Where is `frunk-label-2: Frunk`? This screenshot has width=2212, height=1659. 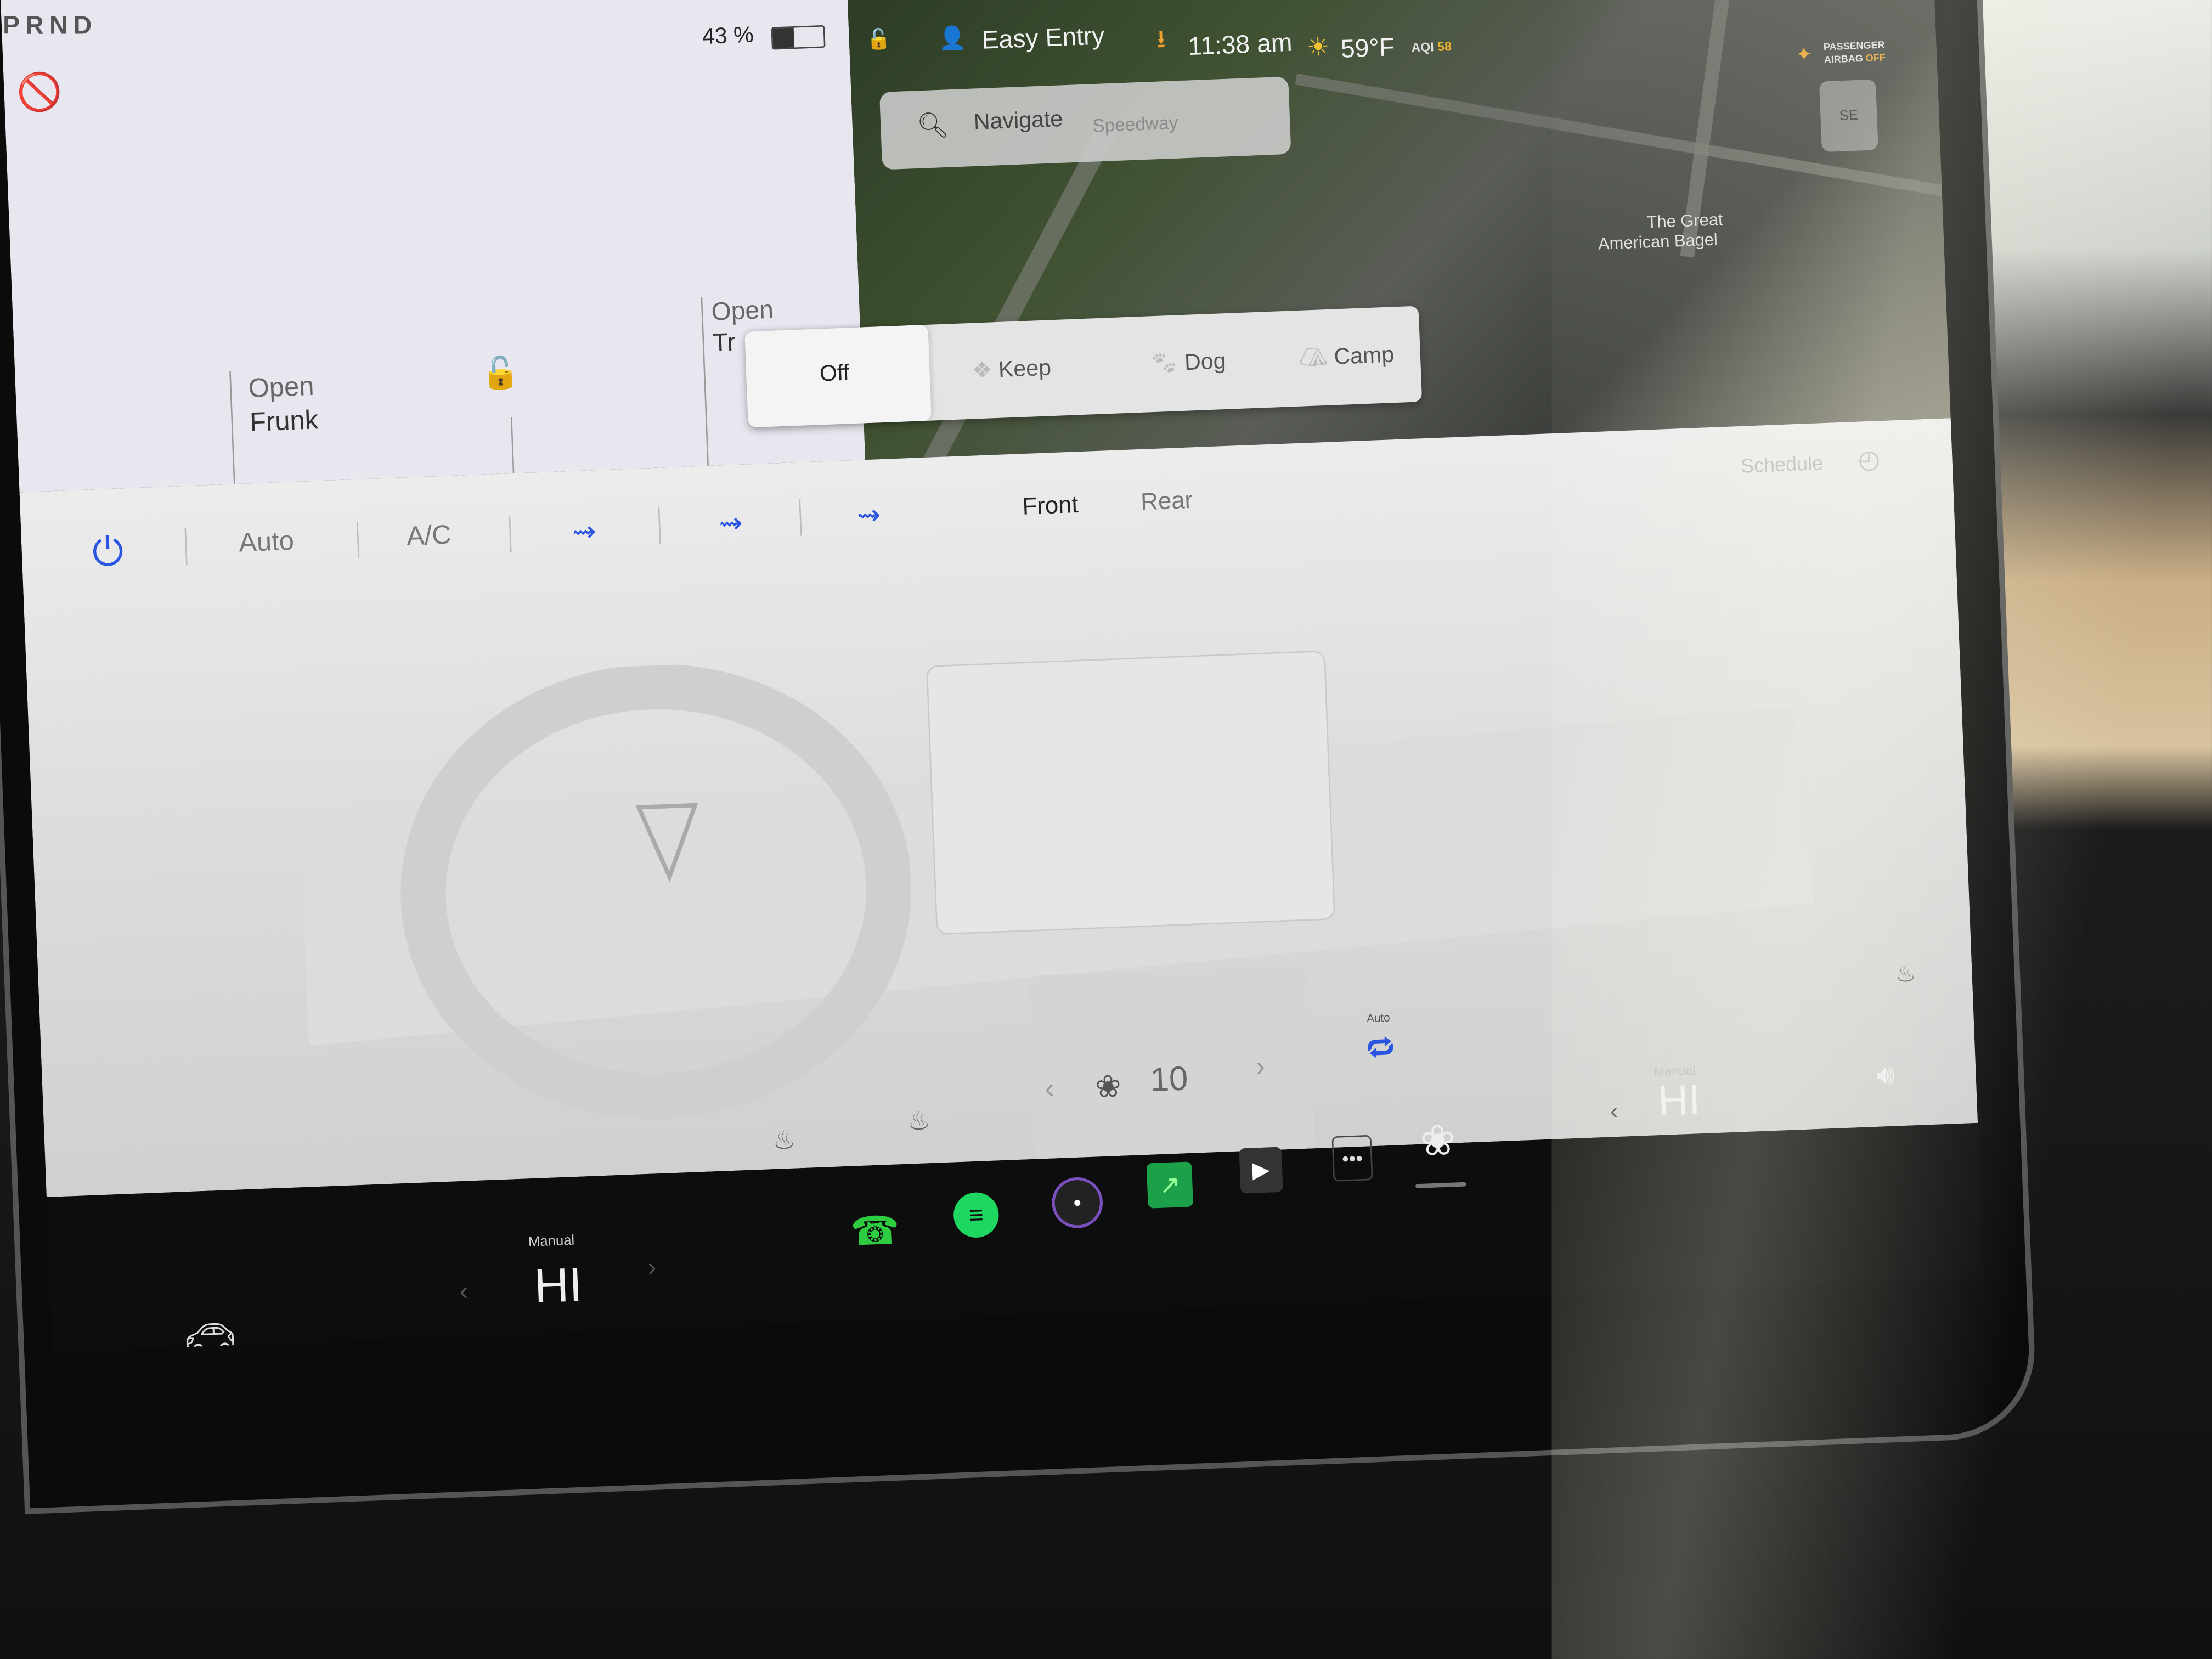 frunk-label-2: Frunk is located at coordinates (284, 422).